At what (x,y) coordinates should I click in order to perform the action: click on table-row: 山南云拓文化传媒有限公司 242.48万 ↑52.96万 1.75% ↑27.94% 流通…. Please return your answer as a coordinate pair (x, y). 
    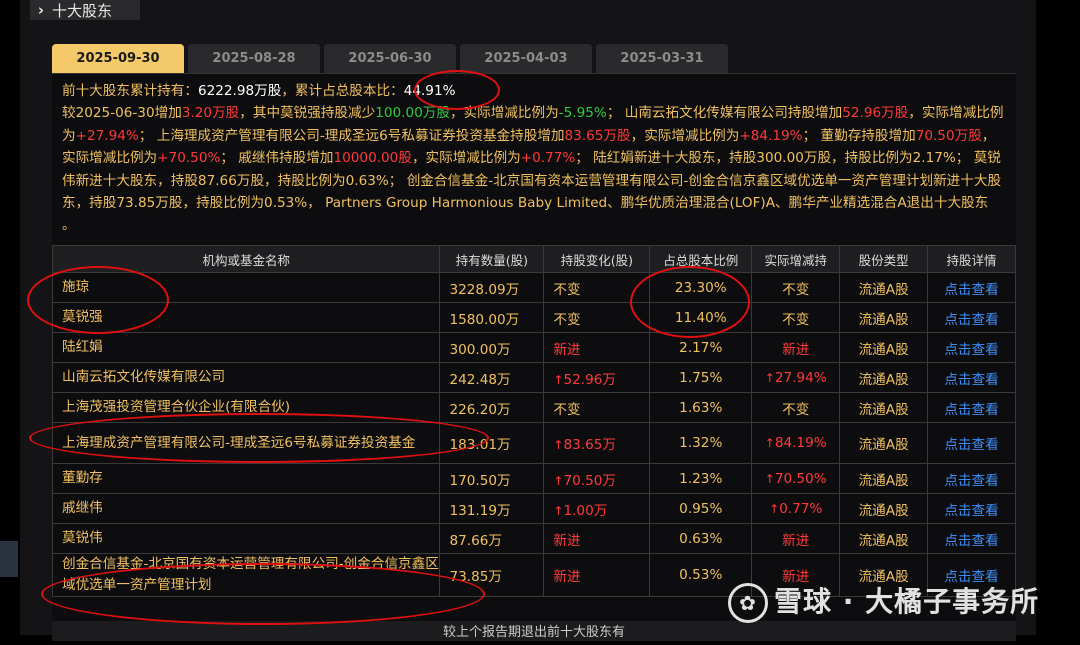
    Looking at the image, I should click on (533, 377).